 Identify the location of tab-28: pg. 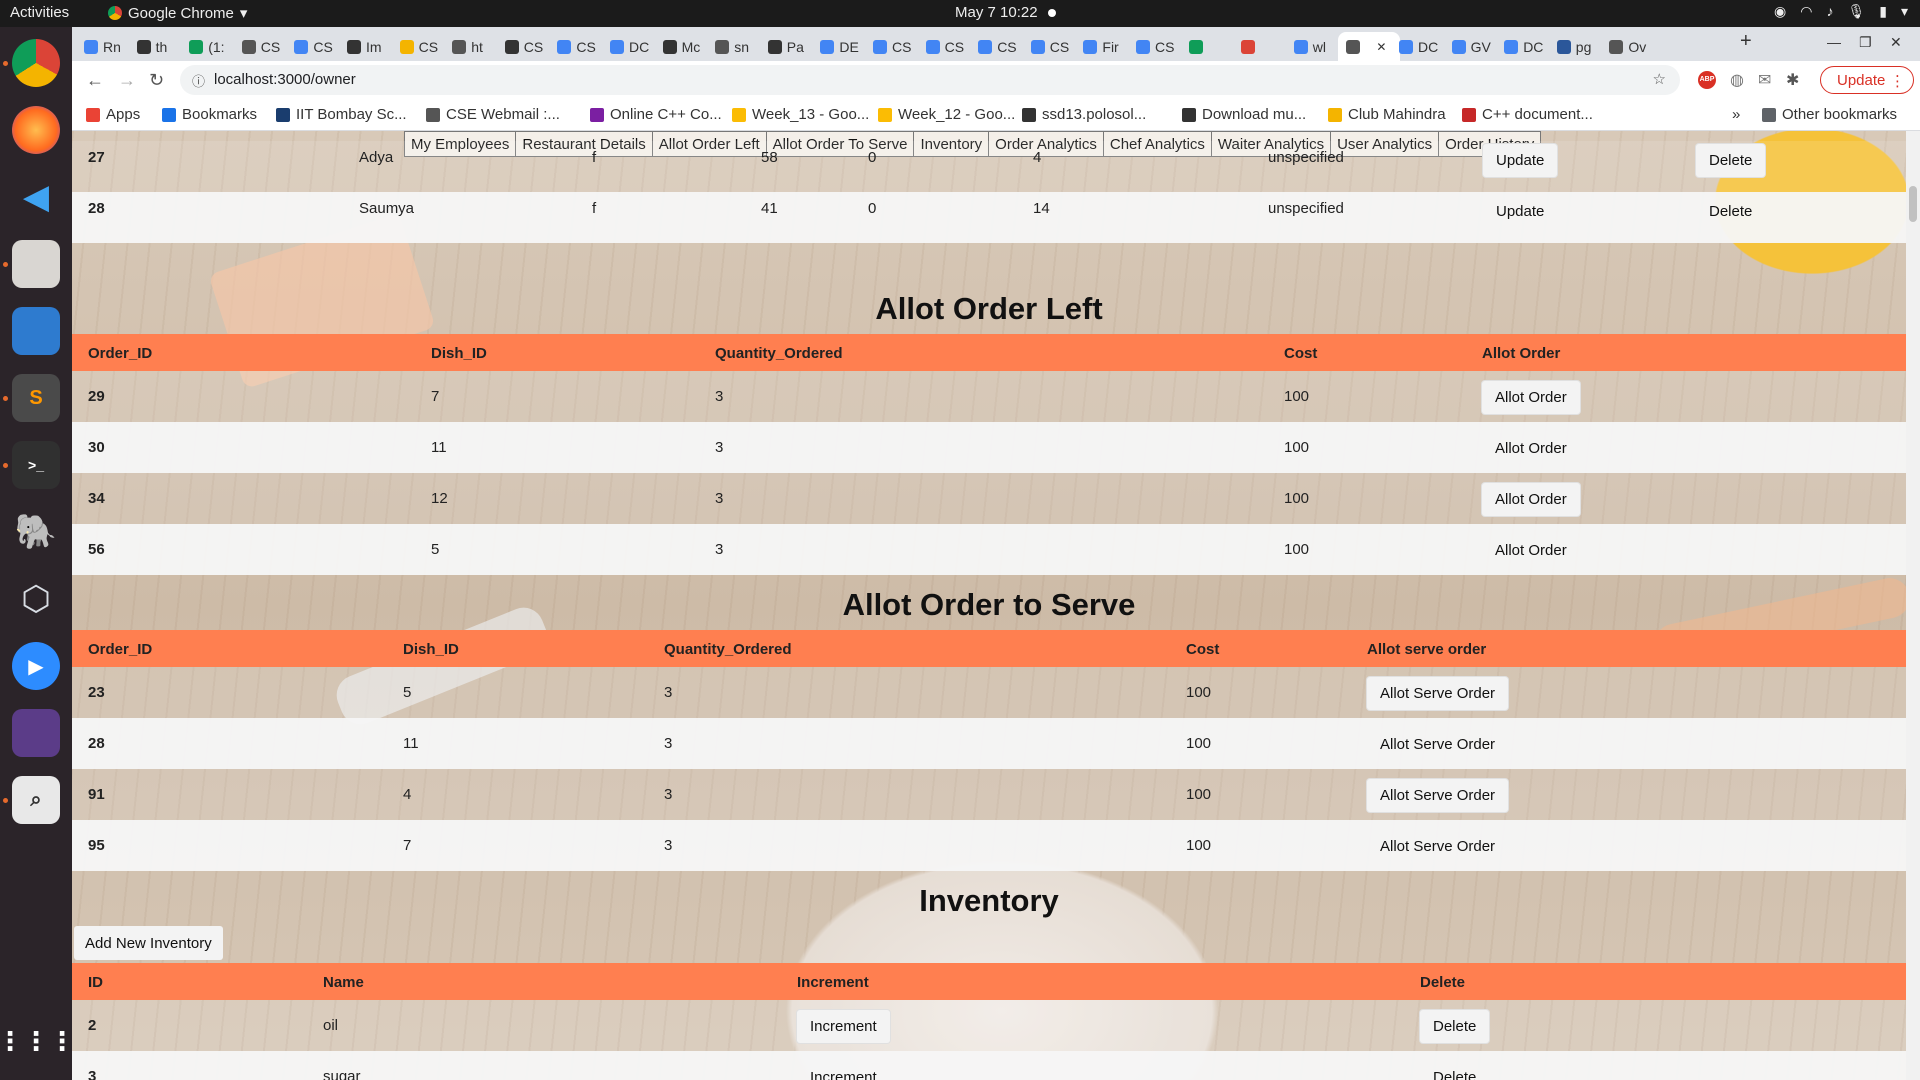
(1575, 46).